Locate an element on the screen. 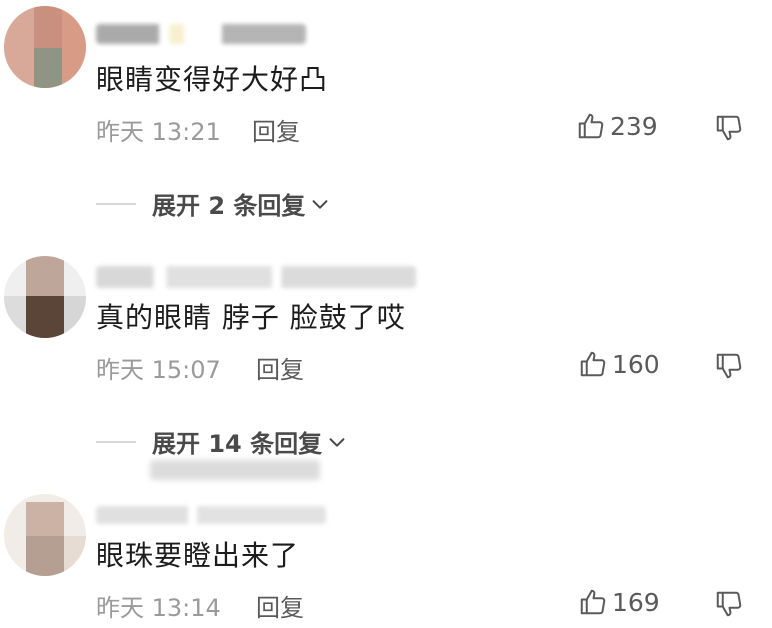 The width and height of the screenshot is (772, 628). thumbs-down-icon is located at coordinates (729, 604).